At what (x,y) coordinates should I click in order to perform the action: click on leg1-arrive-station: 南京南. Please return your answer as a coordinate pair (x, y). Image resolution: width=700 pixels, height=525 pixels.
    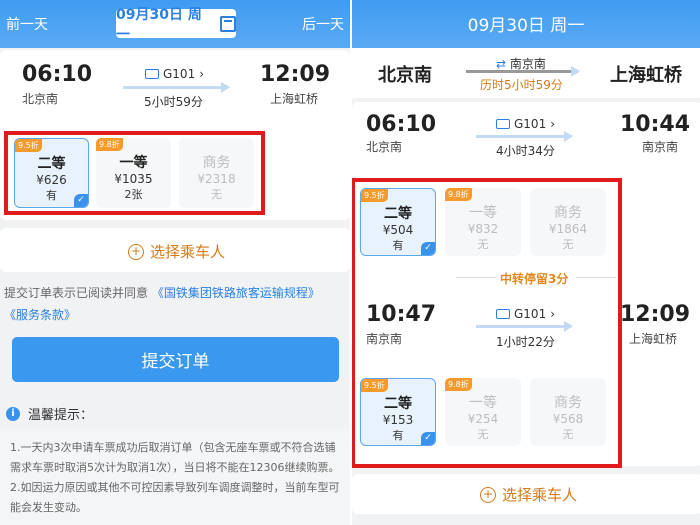
    Looking at the image, I should click on (660, 147).